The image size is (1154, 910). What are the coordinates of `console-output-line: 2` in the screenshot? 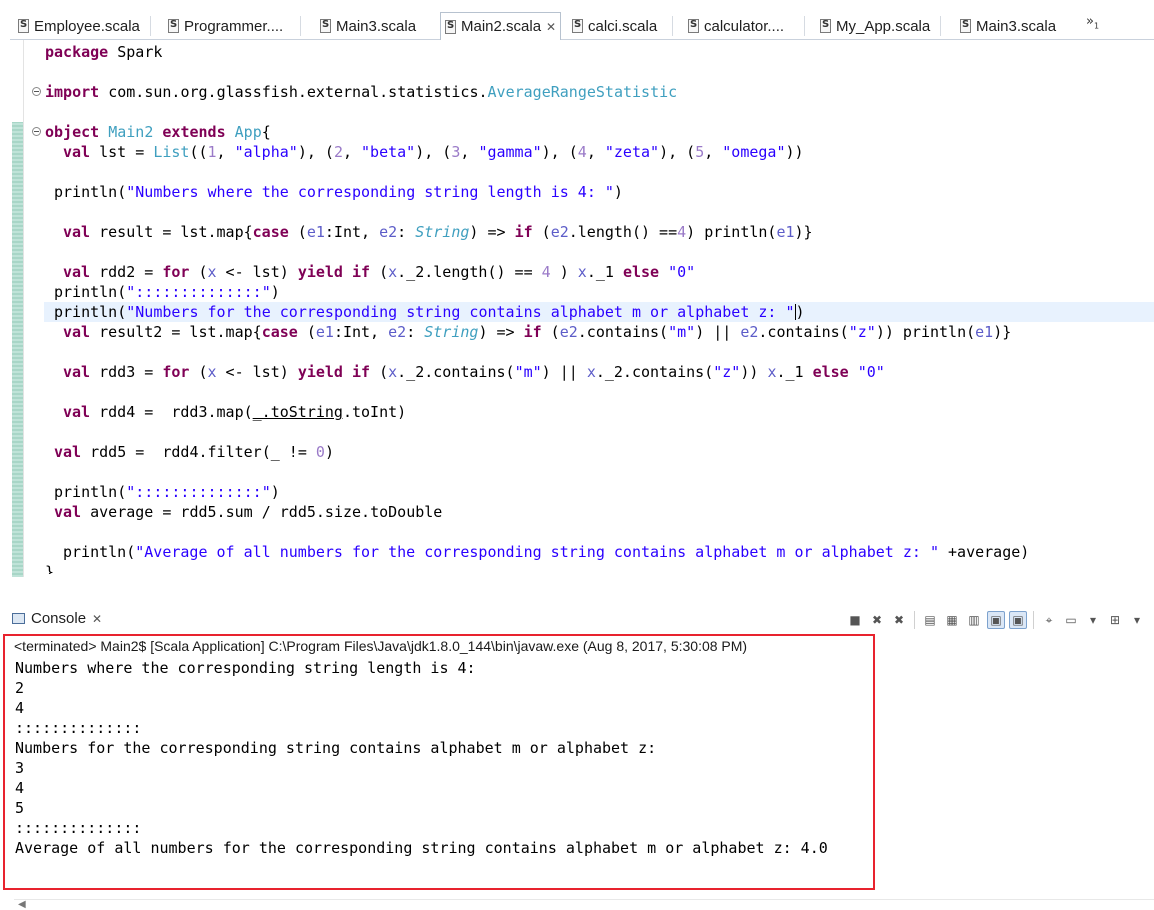 It's located at (20, 688).